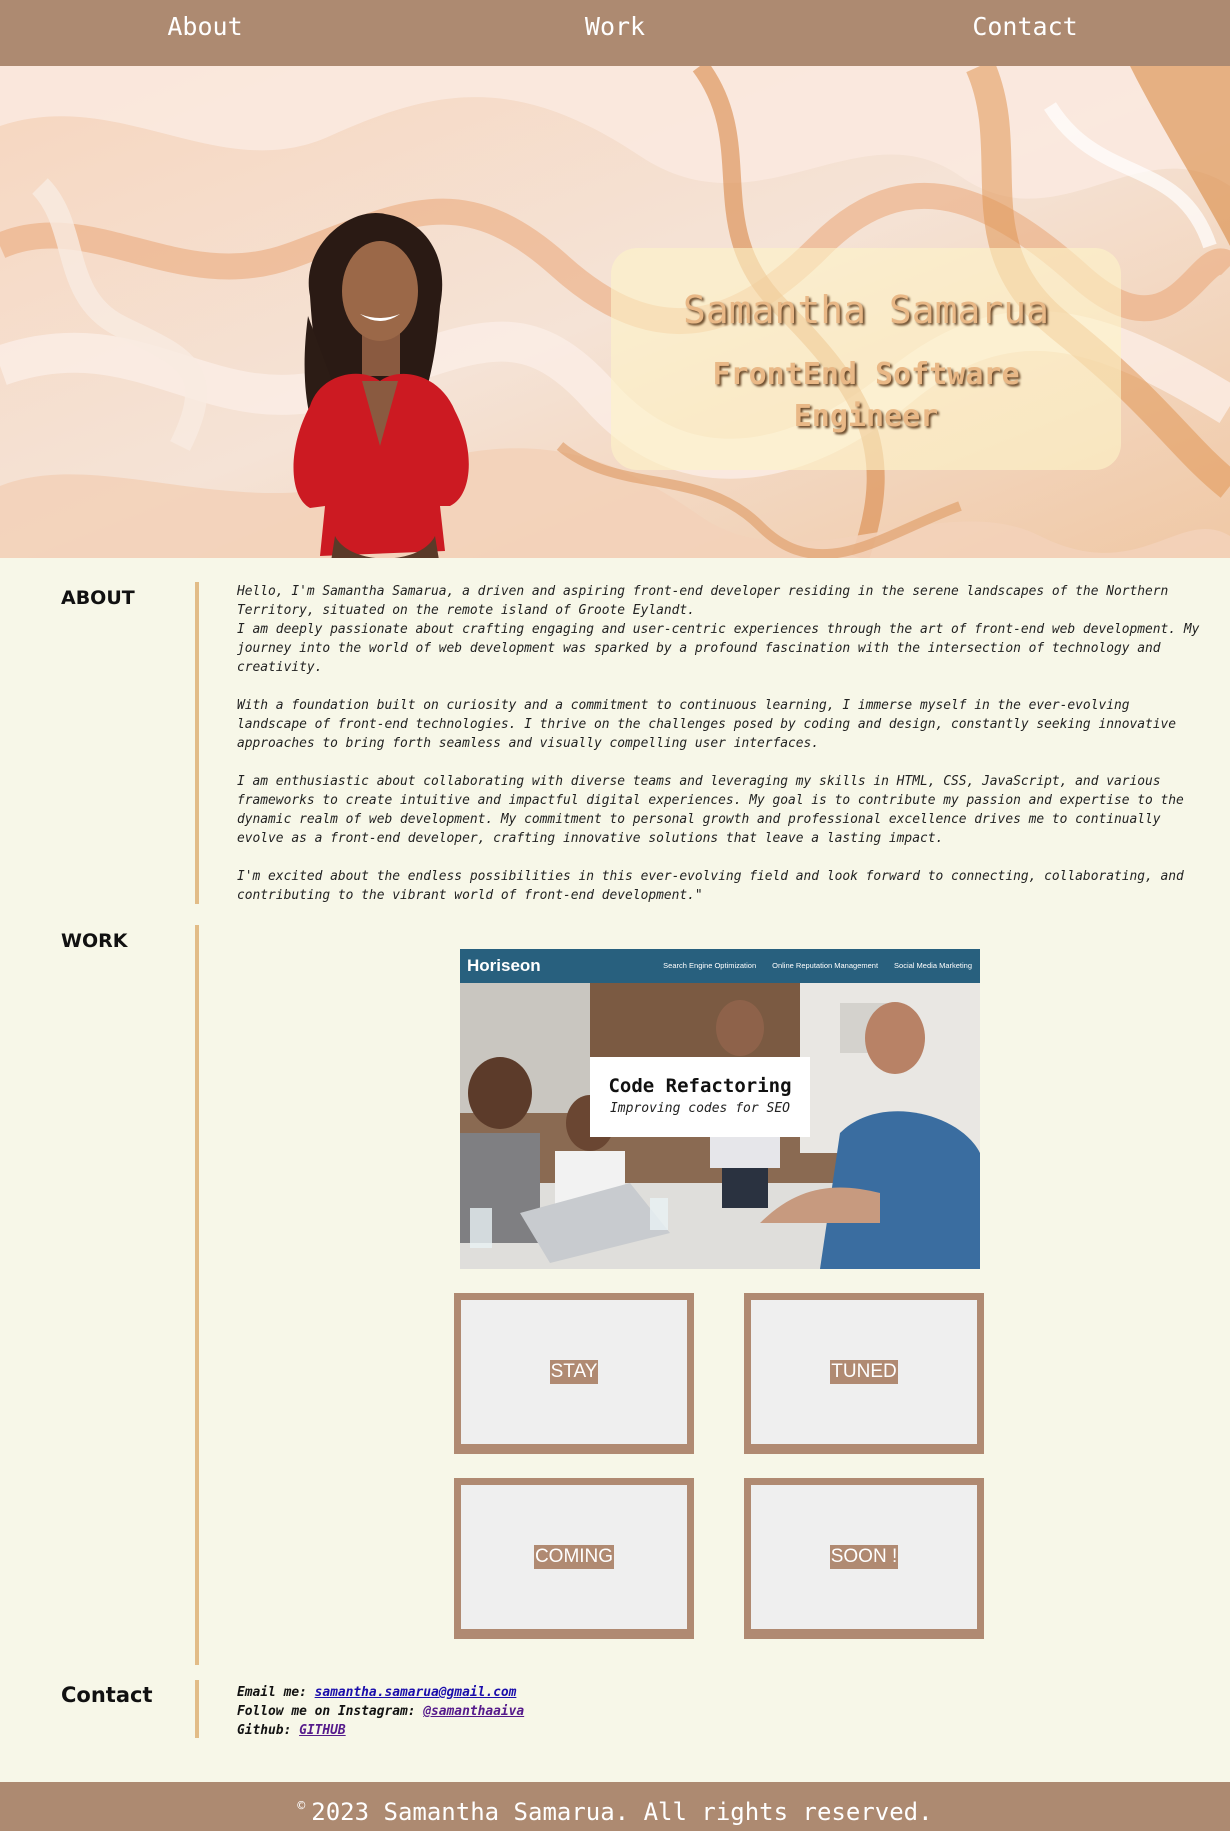 The image size is (1230, 1831). I want to click on about-divider, so click(197, 743).